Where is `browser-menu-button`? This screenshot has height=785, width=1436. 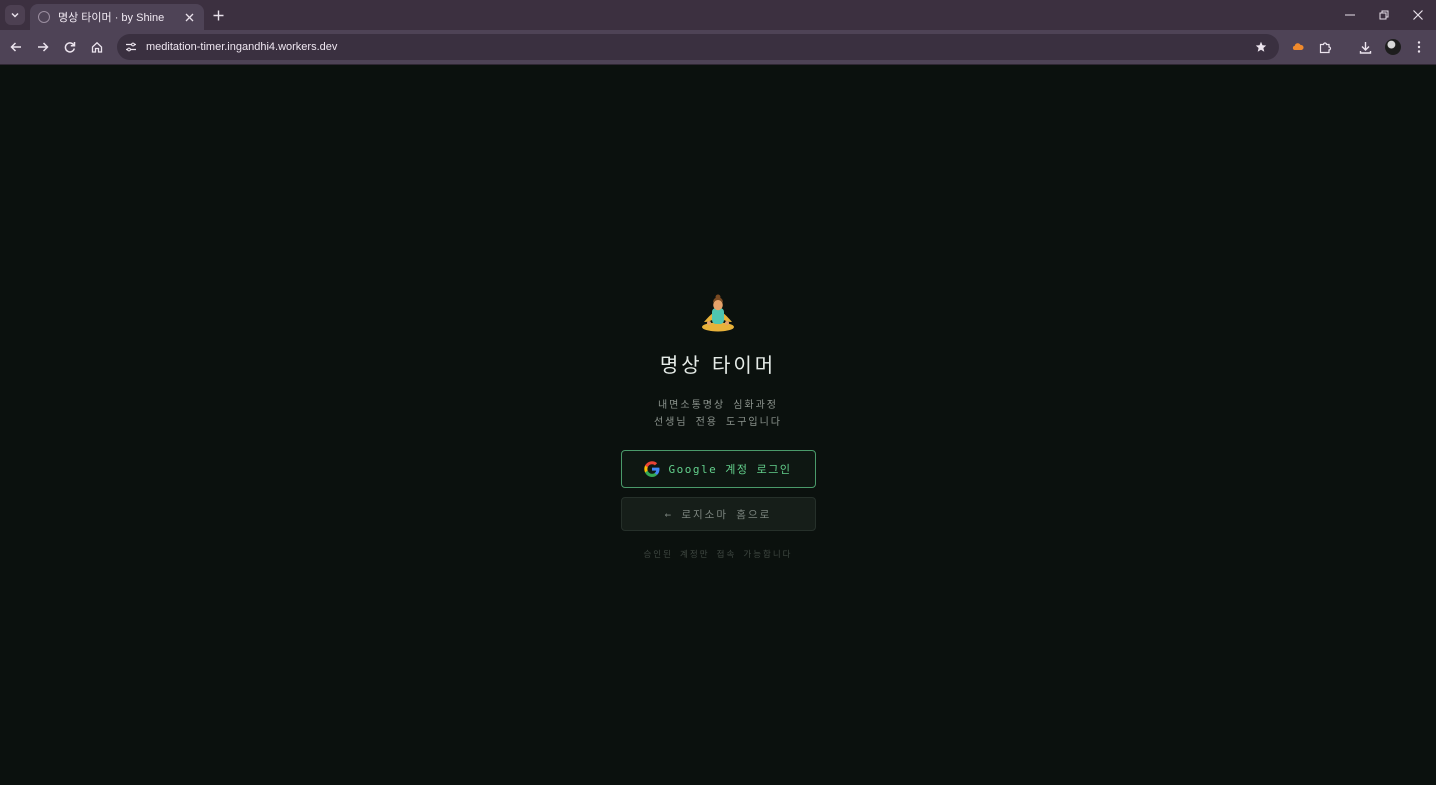
browser-menu-button is located at coordinates (1419, 47).